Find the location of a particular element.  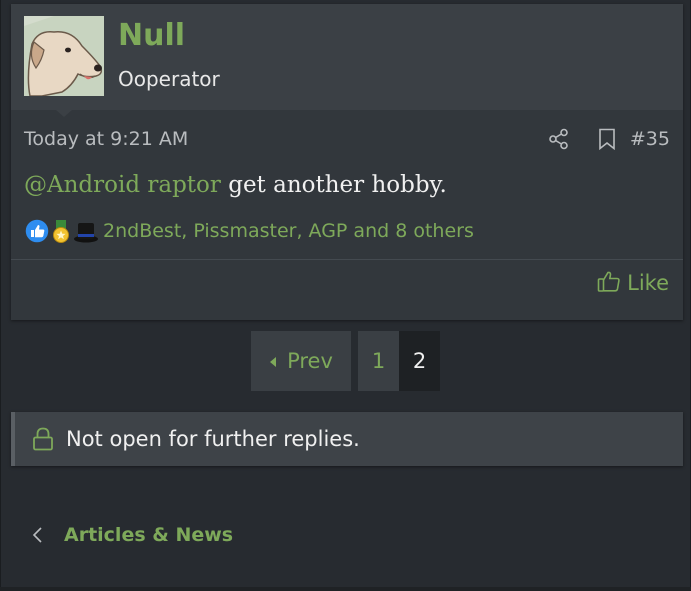

post-author-title: Ooperator is located at coordinates (169, 79).